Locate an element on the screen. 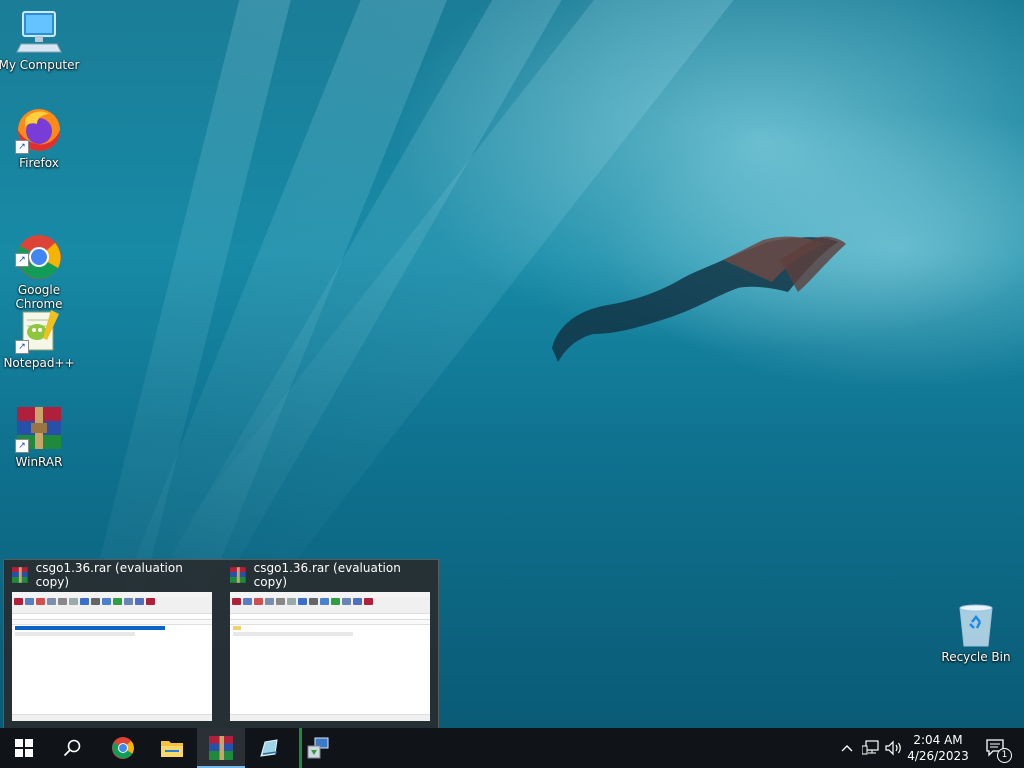  desktop-icon-firefox: ↗ Firefox is located at coordinates (40, 138).